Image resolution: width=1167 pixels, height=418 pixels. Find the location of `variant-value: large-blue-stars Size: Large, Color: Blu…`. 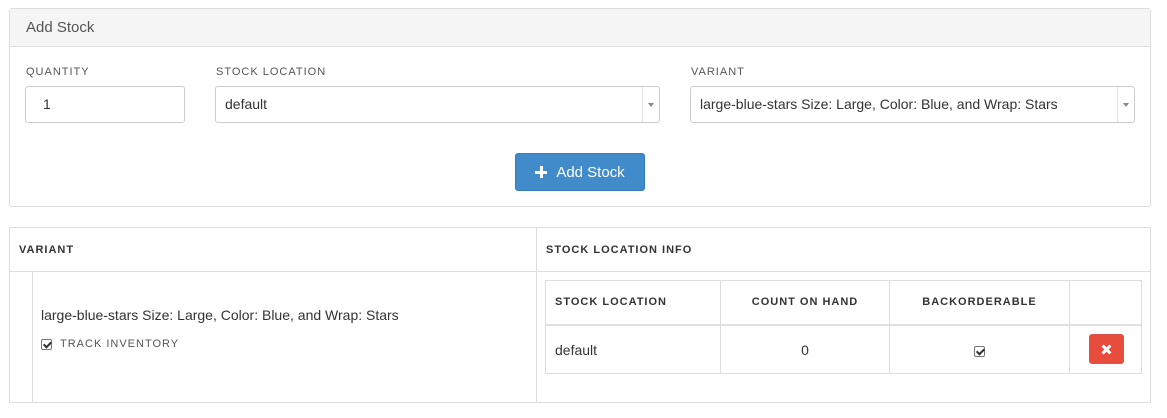

variant-value: large-blue-stars Size: Large, Color: Blu… is located at coordinates (879, 104).